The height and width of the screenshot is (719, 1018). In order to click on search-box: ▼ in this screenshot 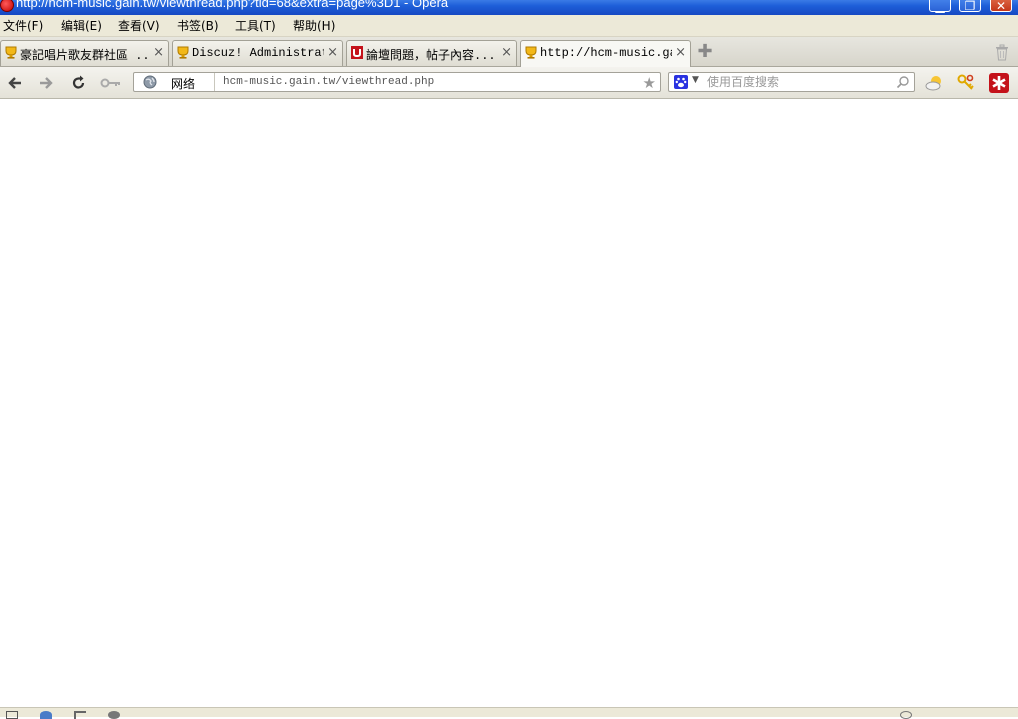, I will do `click(791, 82)`.